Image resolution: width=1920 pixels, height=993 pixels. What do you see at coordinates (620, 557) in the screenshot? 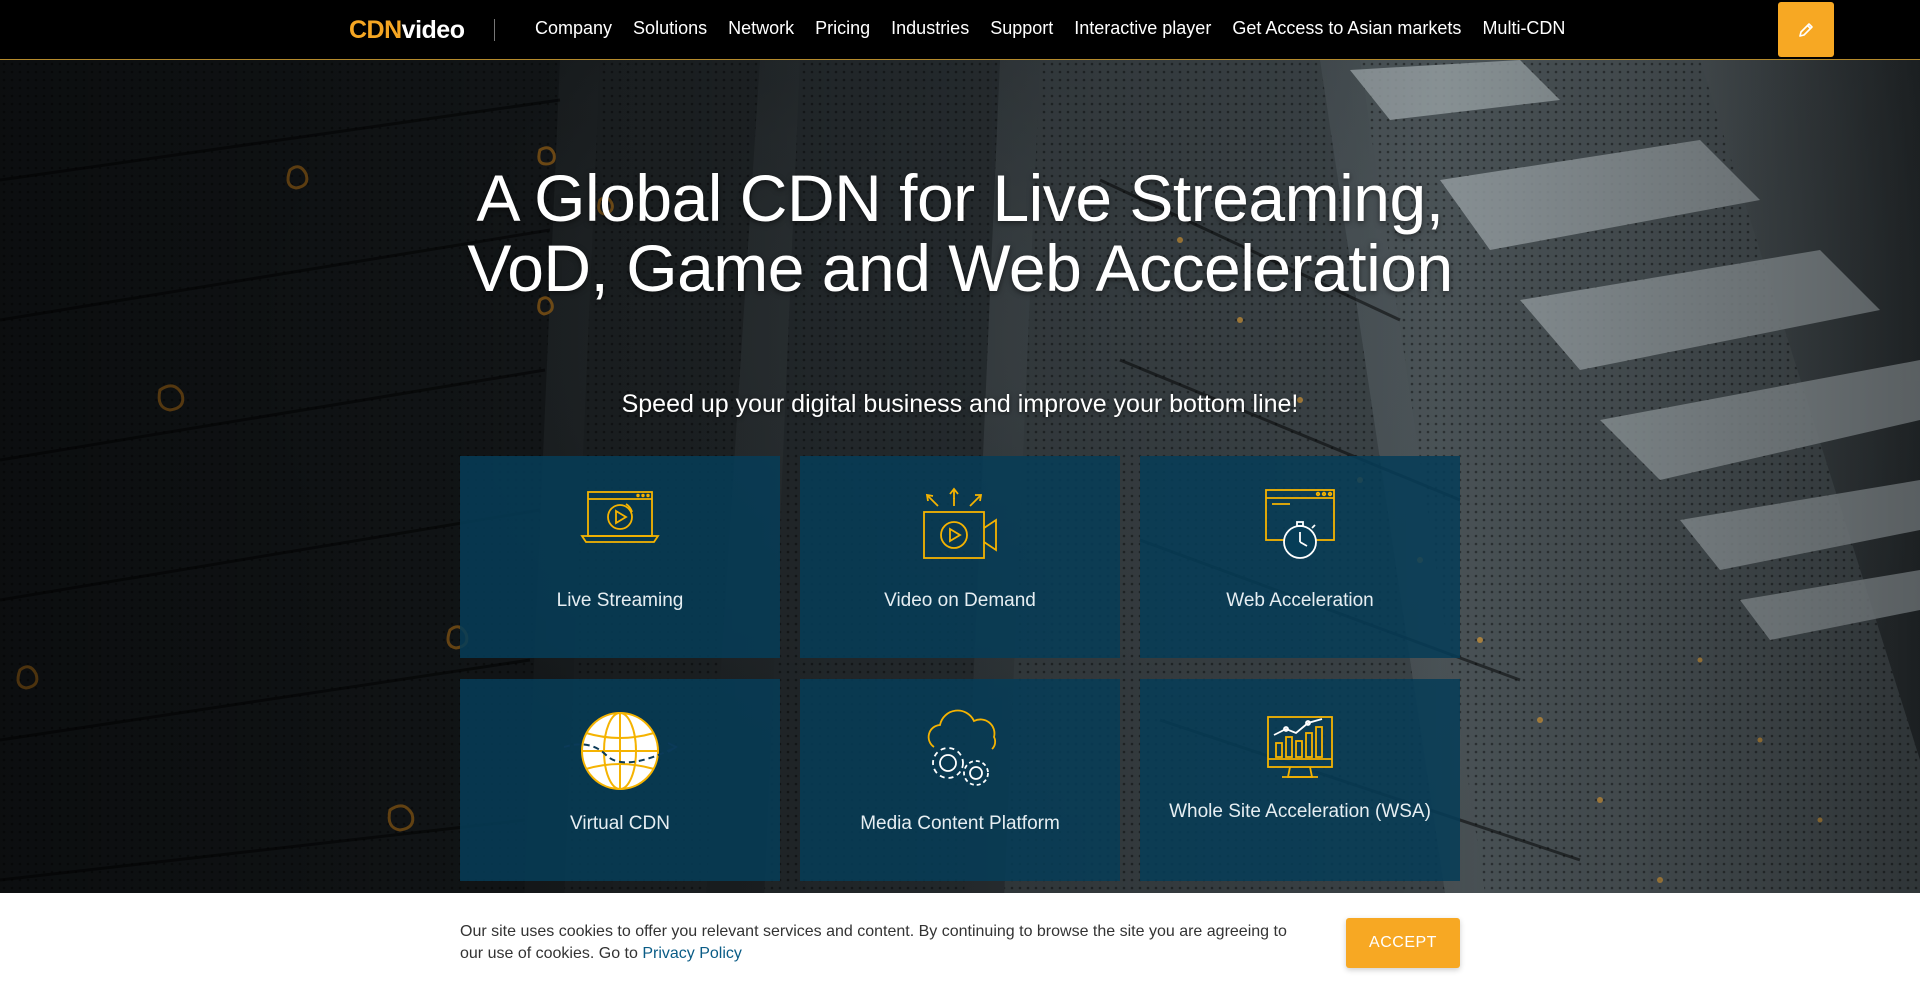
I see `card-live-streaming: Live Streaming` at bounding box center [620, 557].